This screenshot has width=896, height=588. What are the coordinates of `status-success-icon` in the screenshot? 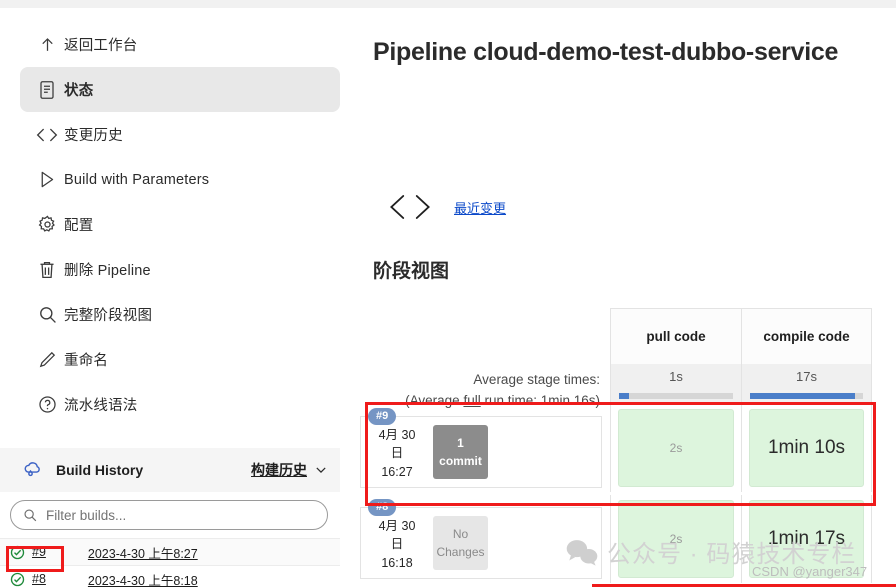 It's located at (19, 579).